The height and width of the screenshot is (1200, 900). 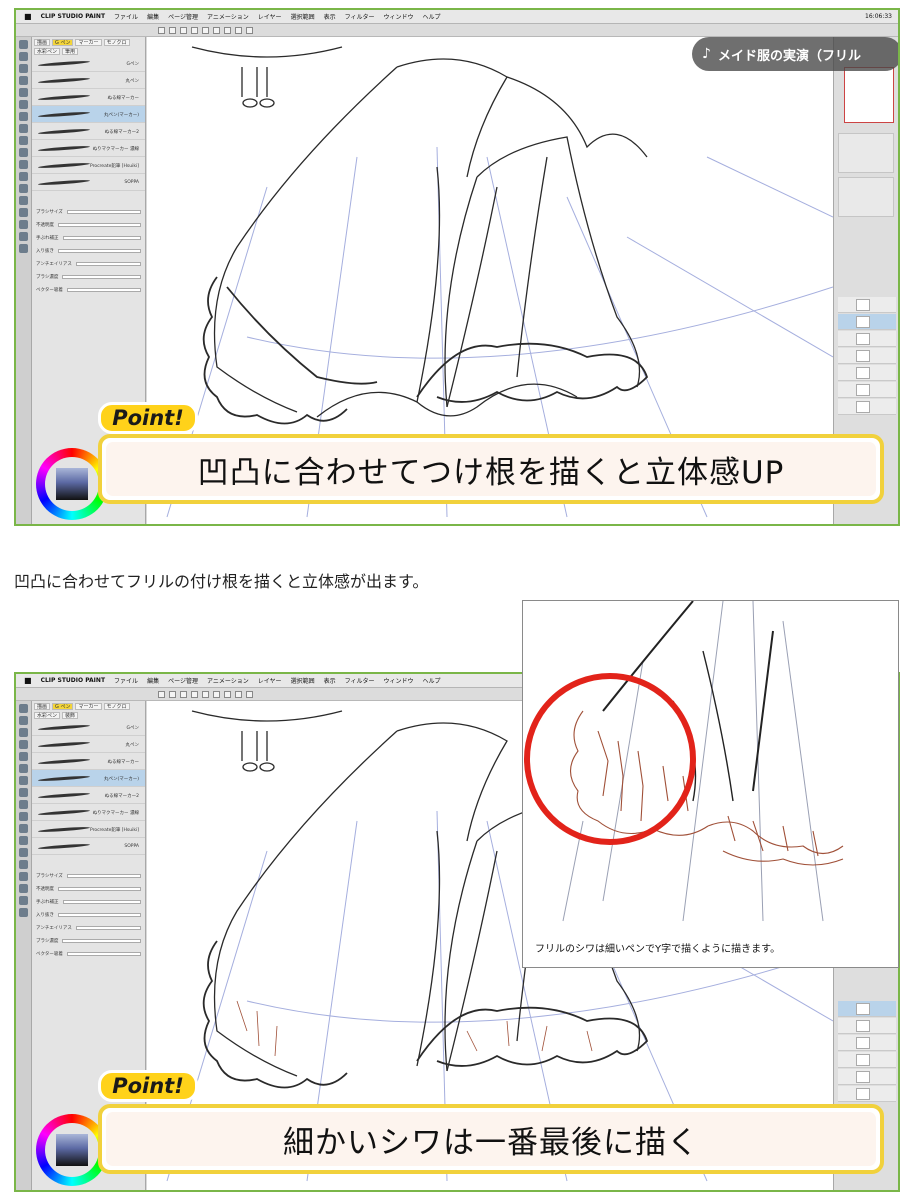 What do you see at coordinates (867, 1009) in the screenshot?
I see `layer-row-selected` at bounding box center [867, 1009].